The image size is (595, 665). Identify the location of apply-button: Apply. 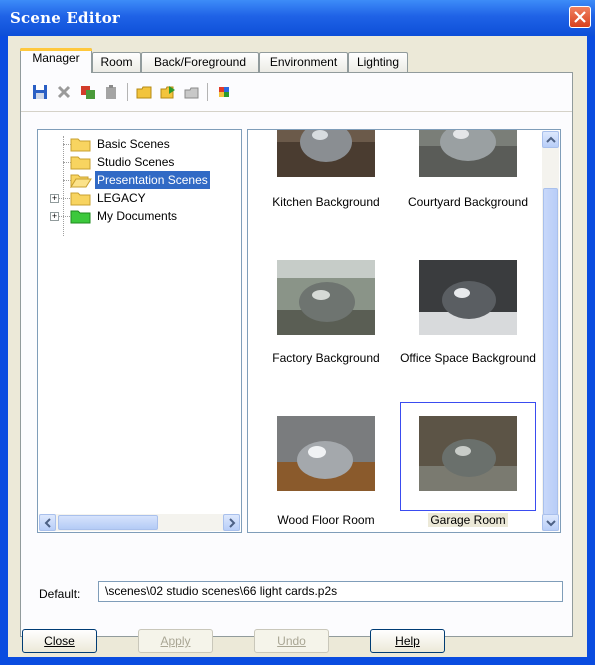
(175, 641).